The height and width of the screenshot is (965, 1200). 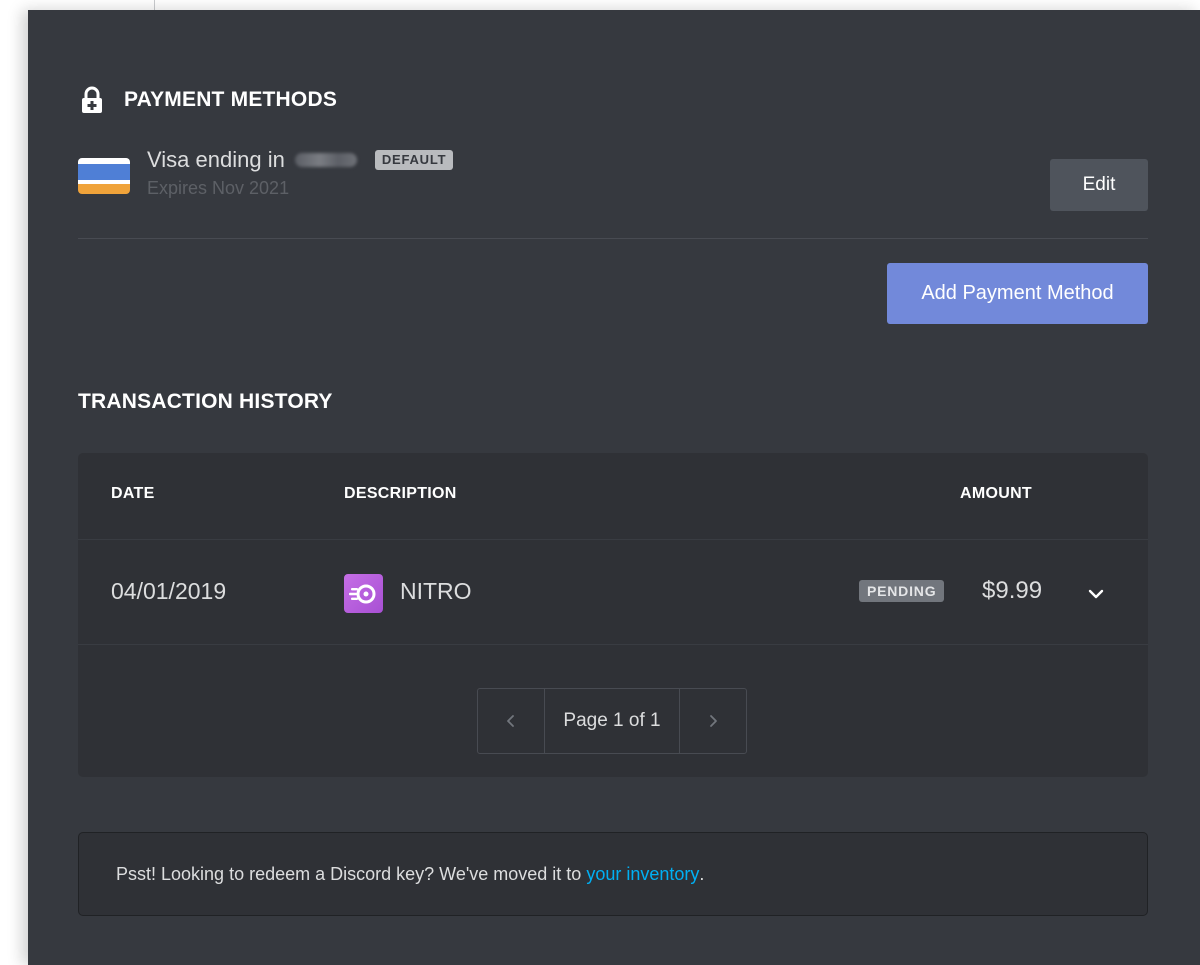 What do you see at coordinates (613, 238) in the screenshot?
I see `divider` at bounding box center [613, 238].